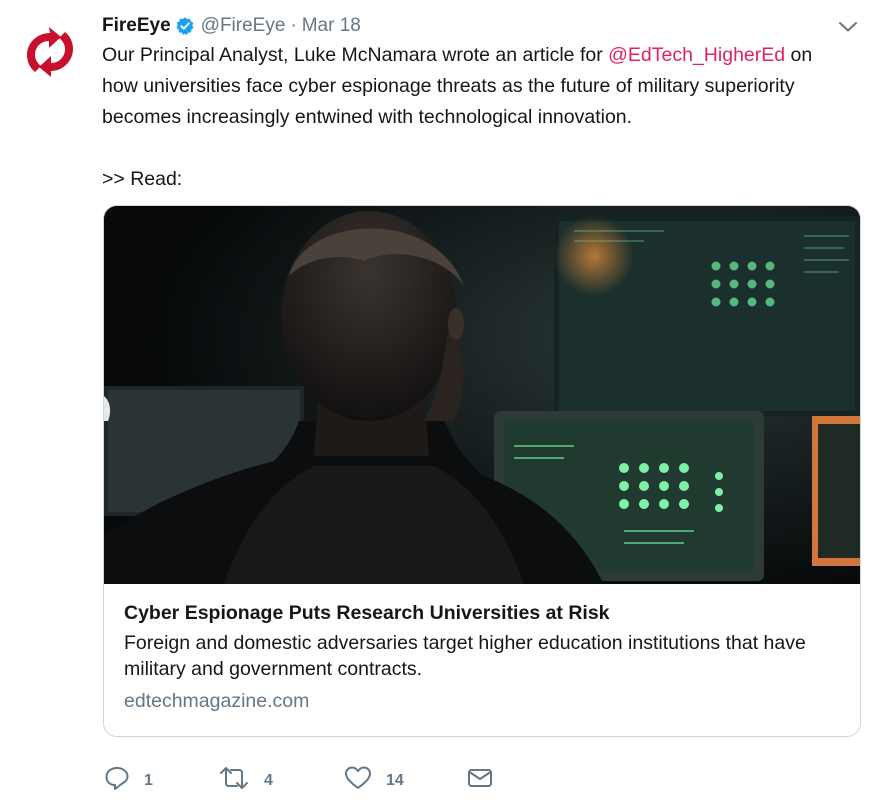 The width and height of the screenshot is (876, 804). Describe the element at coordinates (142, 179) in the screenshot. I see `read-line: >> Read:` at that location.